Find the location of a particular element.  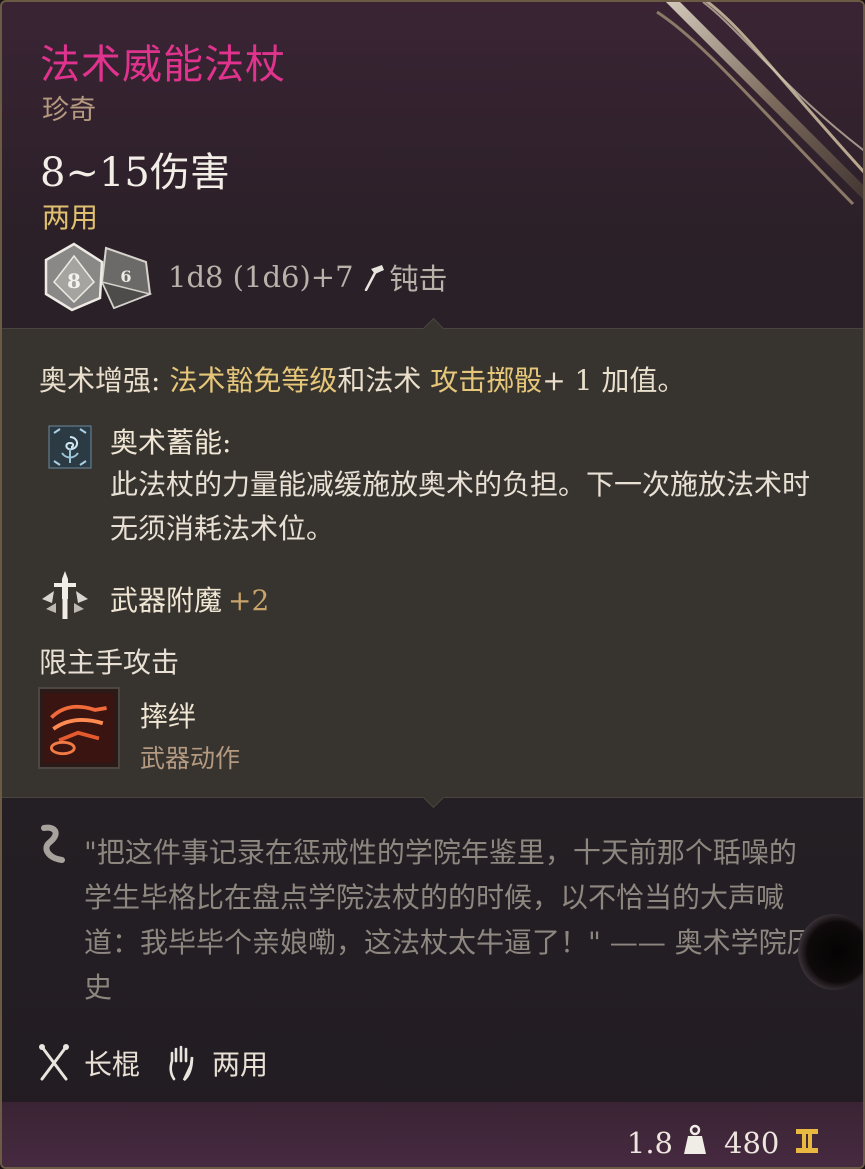

quote-scroll-icon is located at coordinates (53, 843).